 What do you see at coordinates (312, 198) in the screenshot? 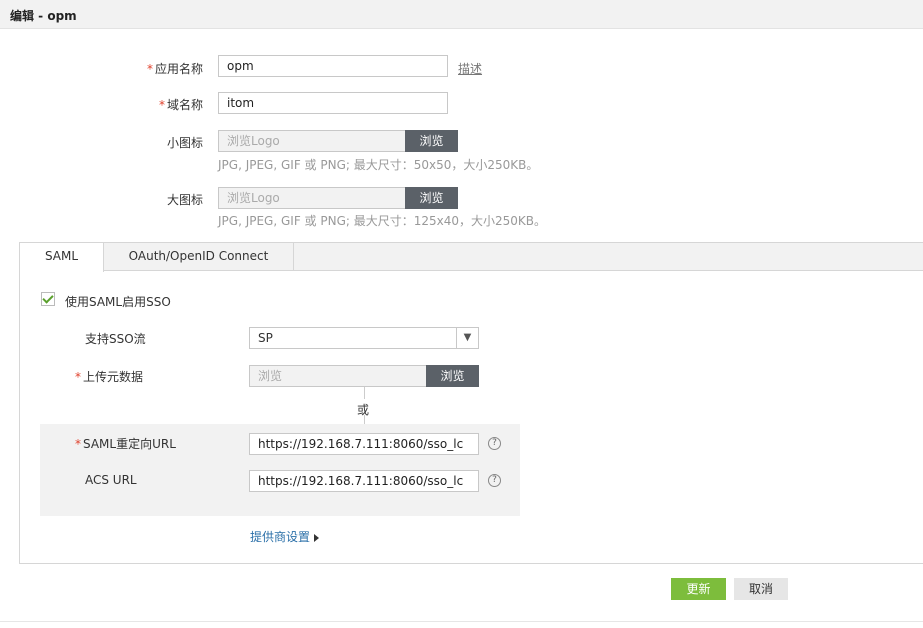
I see `large-icon-file-input: 浏览Logo` at bounding box center [312, 198].